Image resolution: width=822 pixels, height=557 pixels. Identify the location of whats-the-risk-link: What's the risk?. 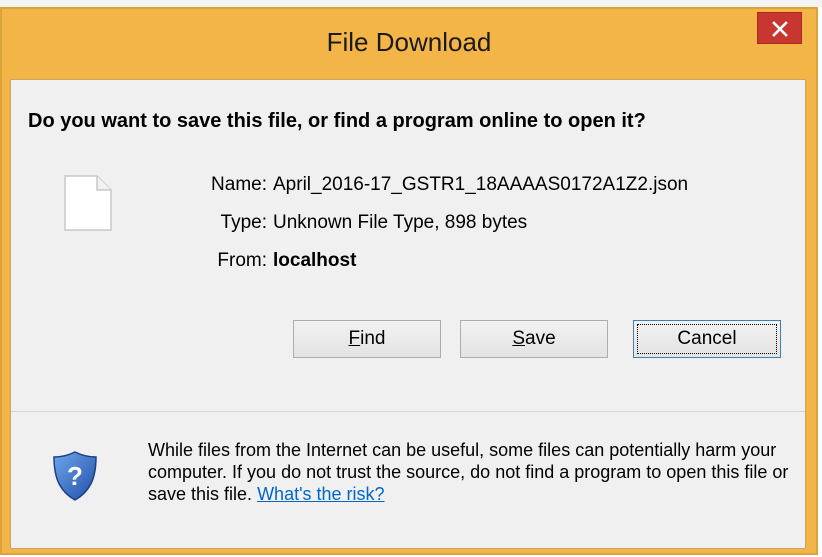
(320, 494).